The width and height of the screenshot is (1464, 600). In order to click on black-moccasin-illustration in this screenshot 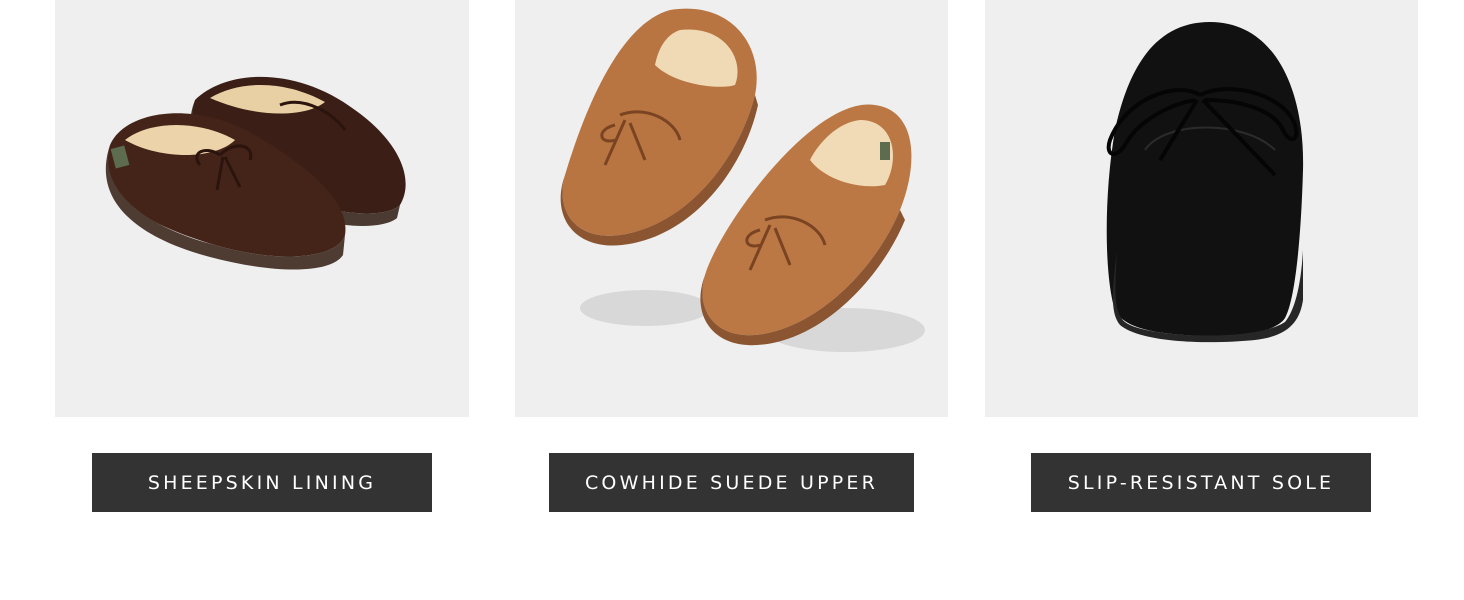, I will do `click(1205, 182)`.